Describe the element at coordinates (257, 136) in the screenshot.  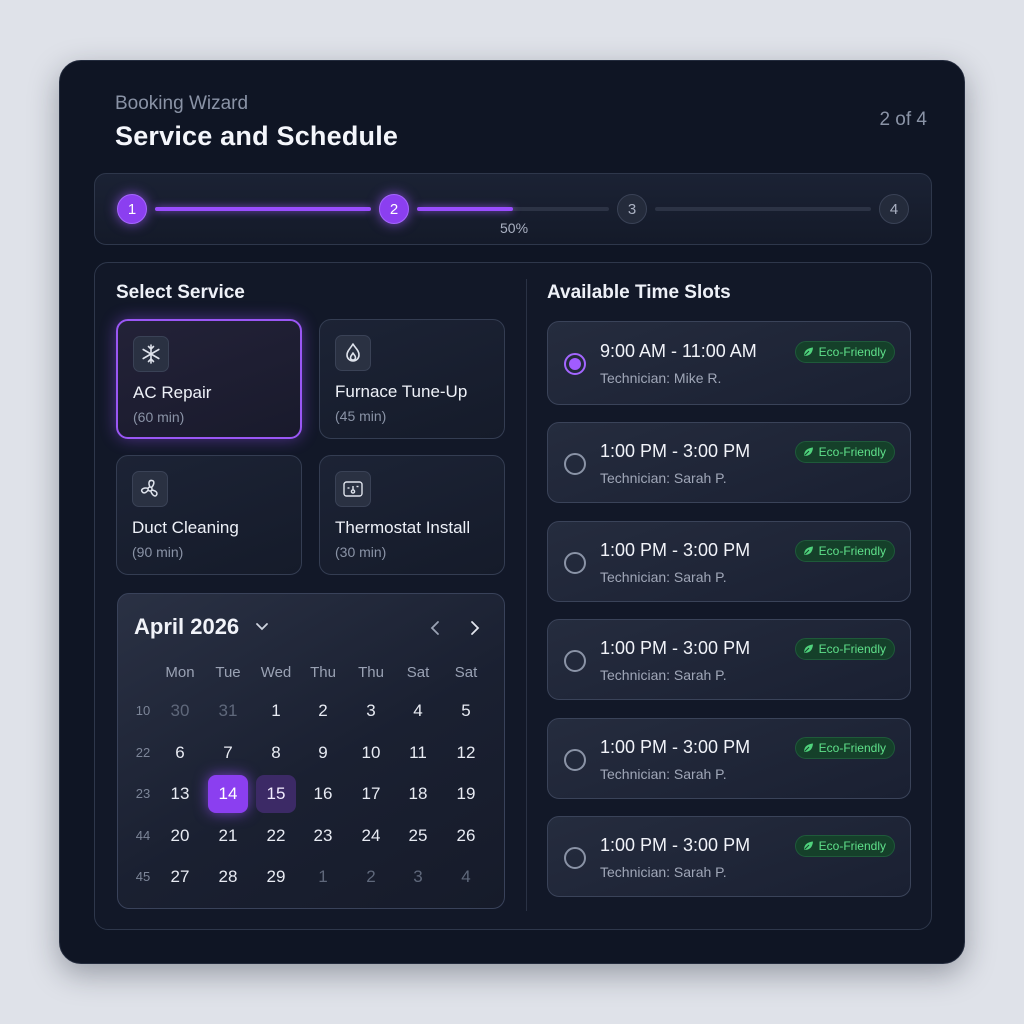
I see `page-title: Service and Schedule` at that location.